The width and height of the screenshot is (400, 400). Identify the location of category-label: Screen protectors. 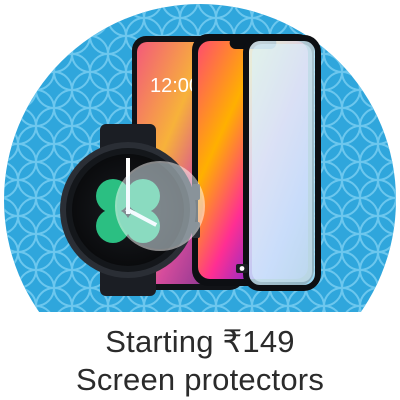
(200, 380).